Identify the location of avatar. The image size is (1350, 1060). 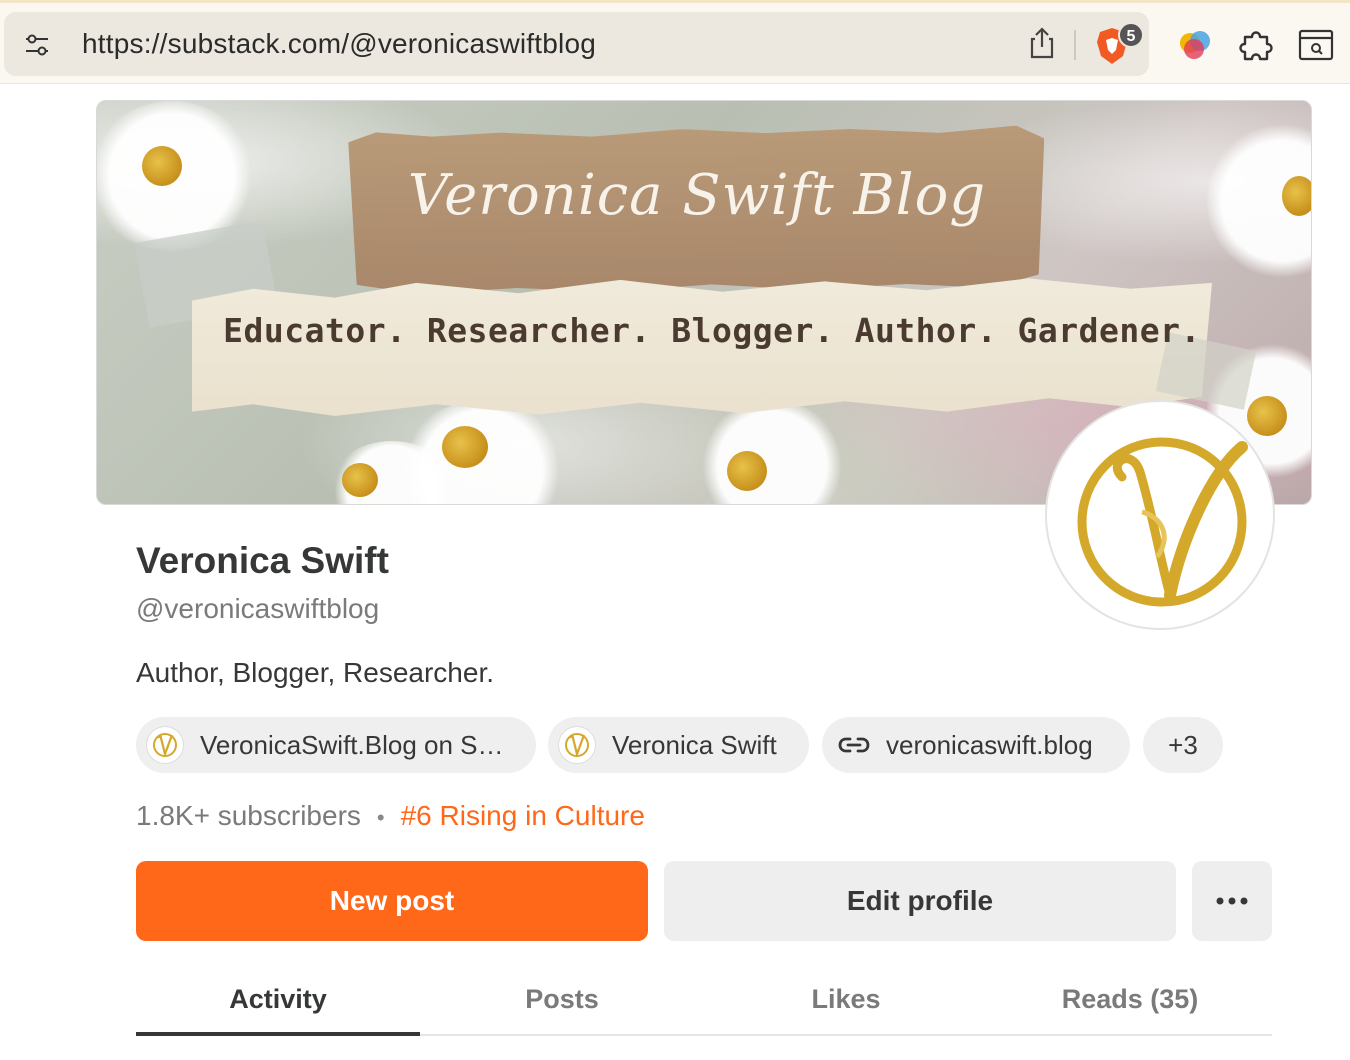
(1160, 515).